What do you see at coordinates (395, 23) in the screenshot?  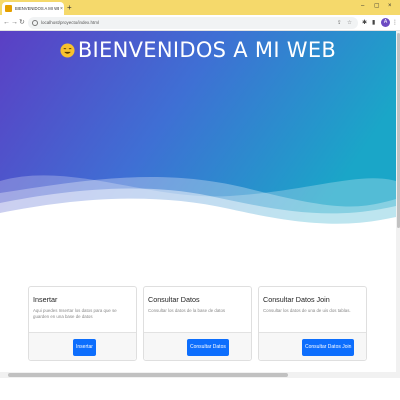 I see `menu-icon: ⋮` at bounding box center [395, 23].